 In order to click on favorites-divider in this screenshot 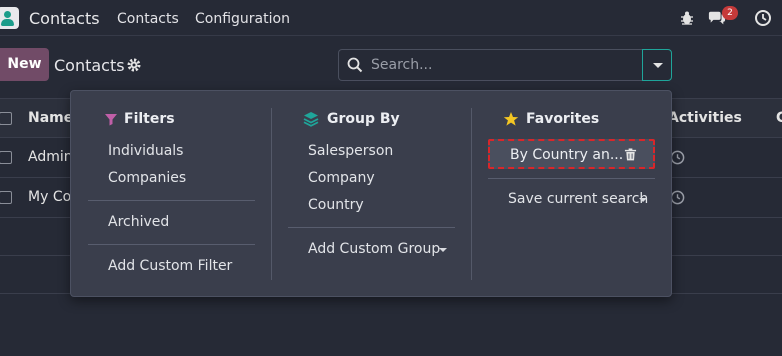, I will do `click(571, 178)`.